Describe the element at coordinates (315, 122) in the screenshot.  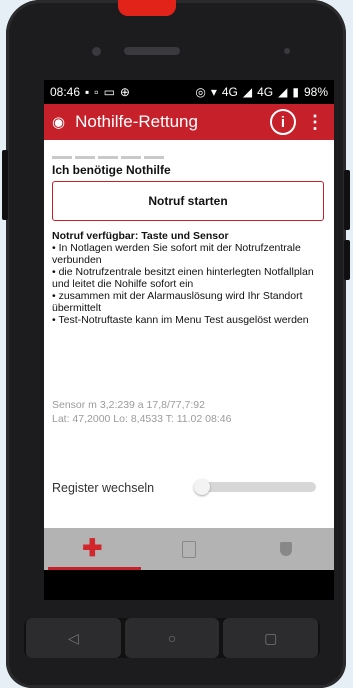
I see `overflow-menu-icon: ⋮` at that location.